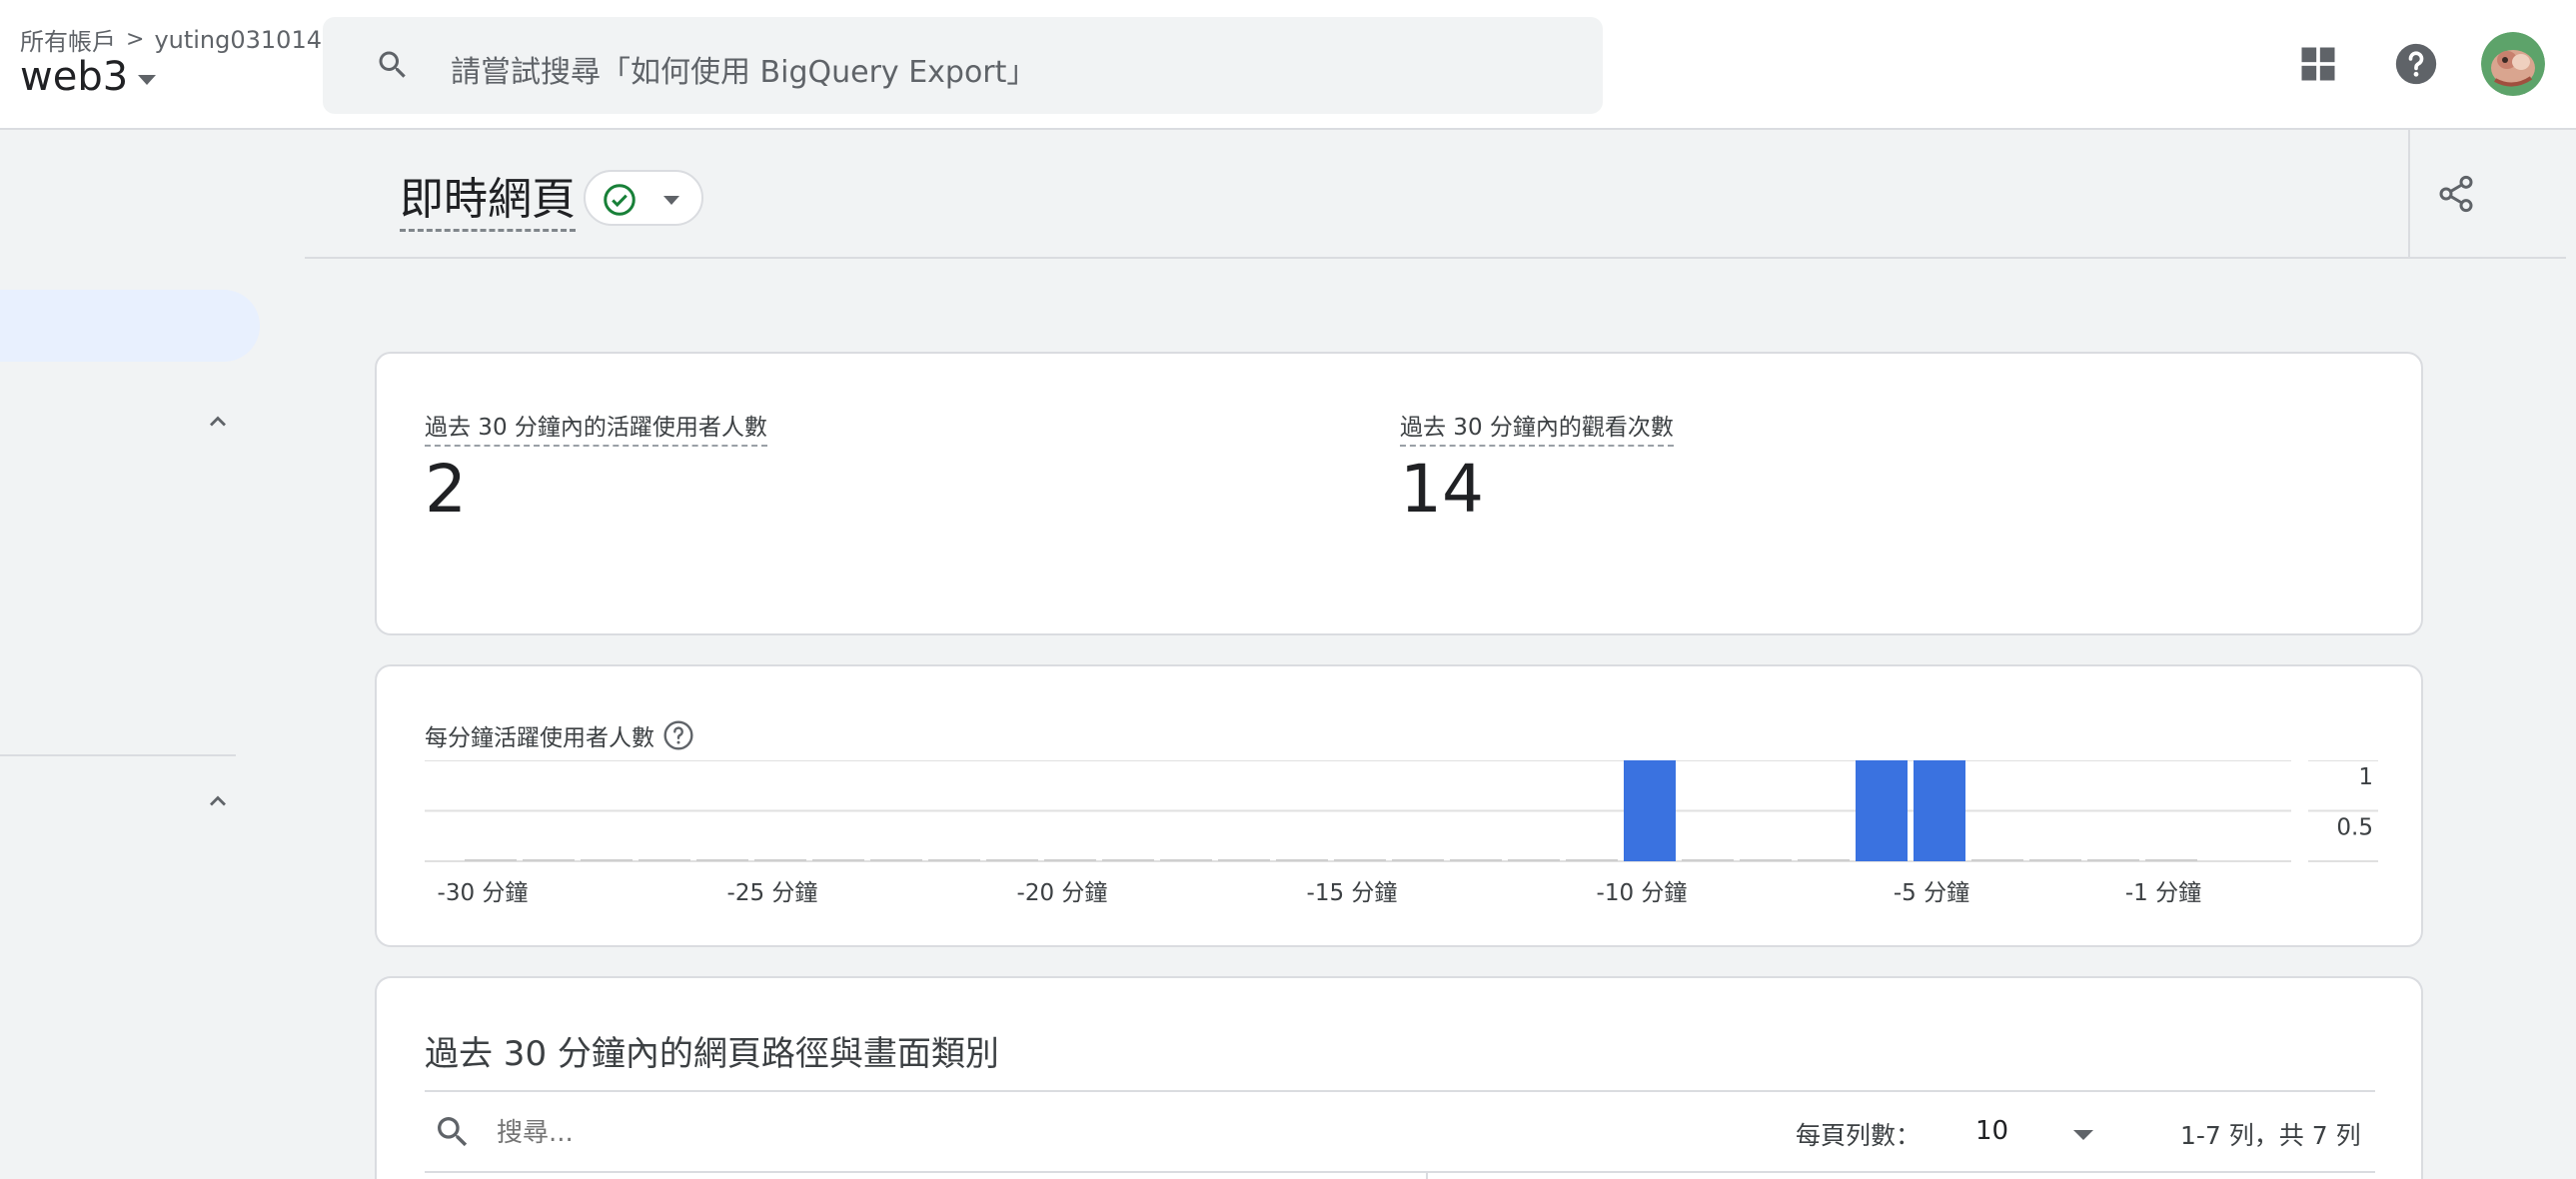  I want to click on table-divider, so click(1400, 1091).